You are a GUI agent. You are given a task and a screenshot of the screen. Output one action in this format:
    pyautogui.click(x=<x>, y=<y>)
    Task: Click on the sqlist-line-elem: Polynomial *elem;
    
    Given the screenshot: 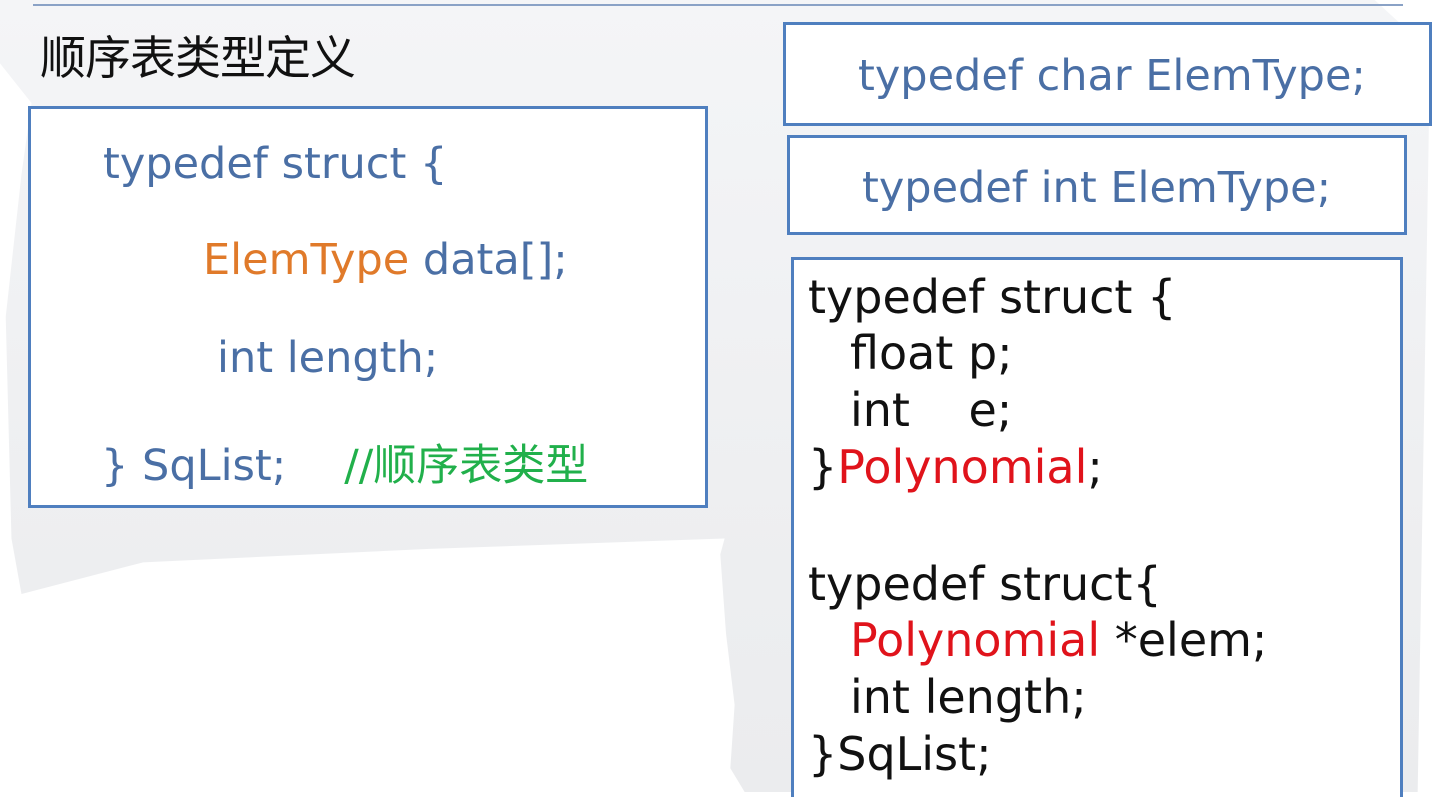 What is the action you would take?
    pyautogui.click(x=1058, y=640)
    